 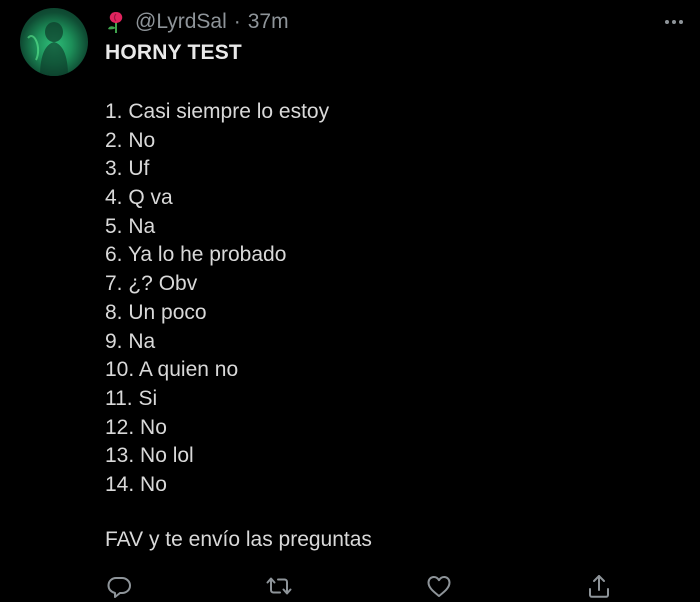 What do you see at coordinates (116, 22) in the screenshot?
I see `rose-icon` at bounding box center [116, 22].